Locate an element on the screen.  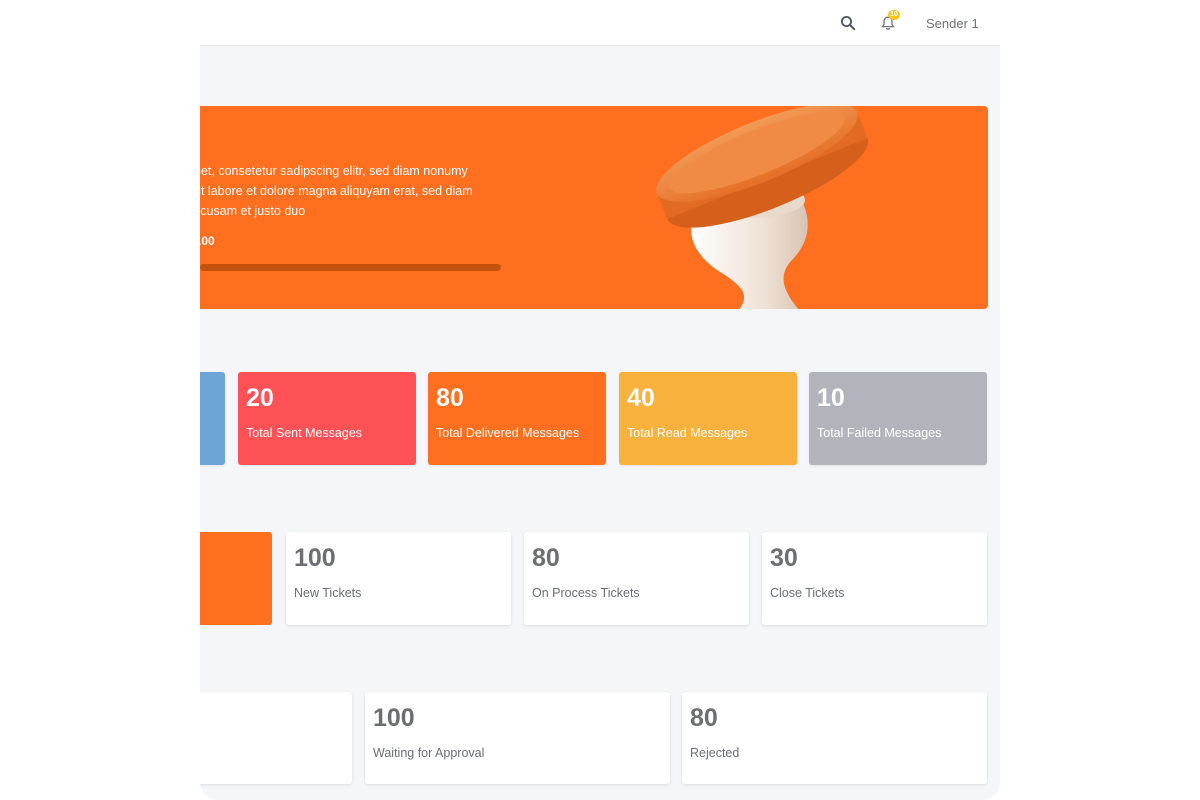
approval-card-rejected: 80 Rejected is located at coordinates (834, 738).